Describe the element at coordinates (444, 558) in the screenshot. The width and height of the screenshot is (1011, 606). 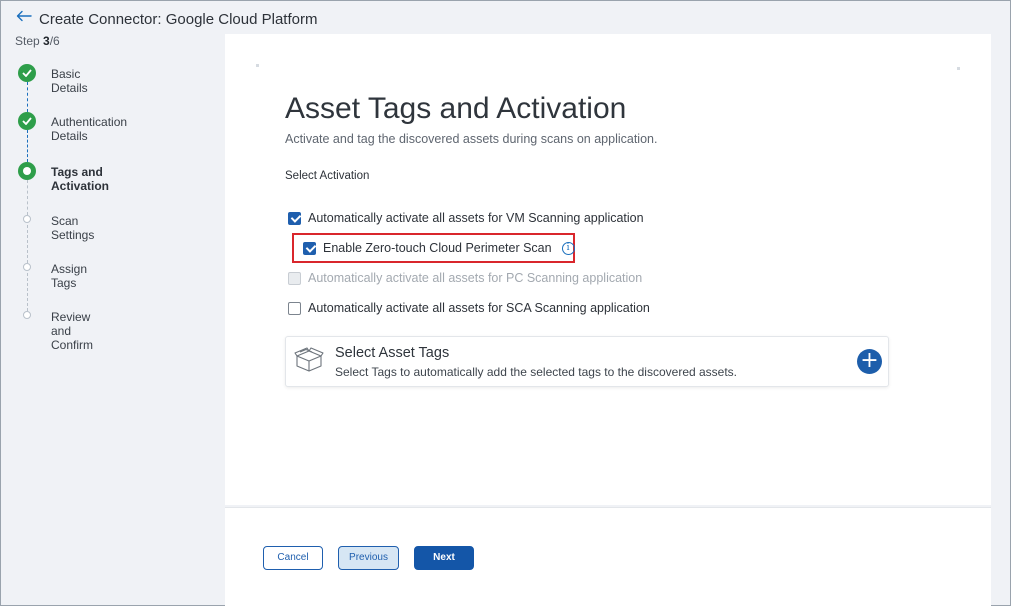
I see `next-button: Next` at that location.